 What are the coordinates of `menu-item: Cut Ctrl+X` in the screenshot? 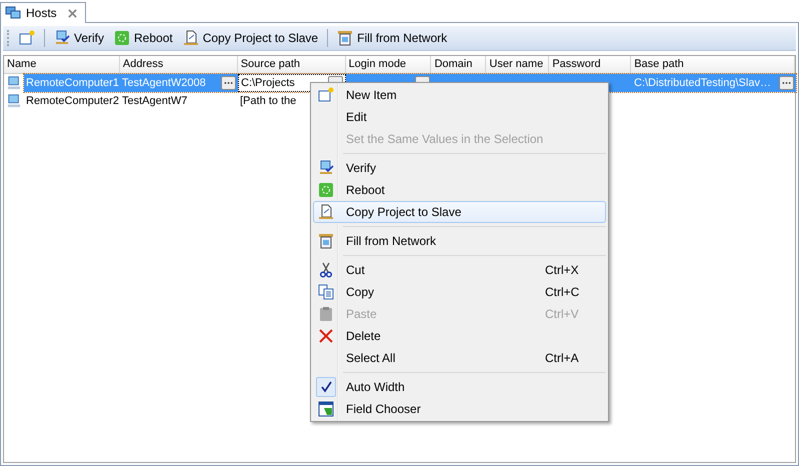 It's located at (459, 270).